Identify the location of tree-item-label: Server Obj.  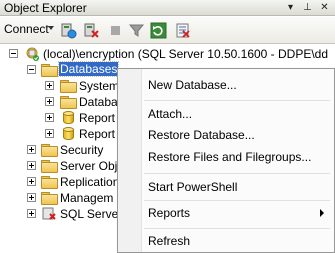
(89, 166).